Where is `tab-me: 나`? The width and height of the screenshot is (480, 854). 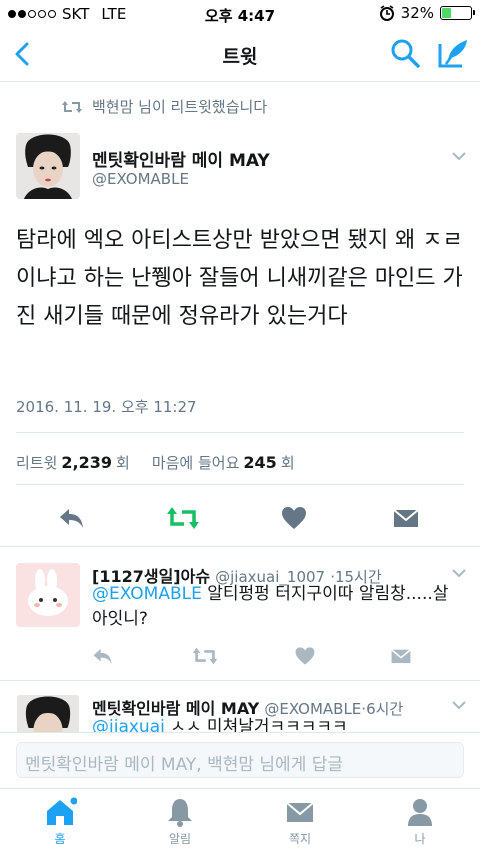 tab-me: 나 is located at coordinates (420, 822).